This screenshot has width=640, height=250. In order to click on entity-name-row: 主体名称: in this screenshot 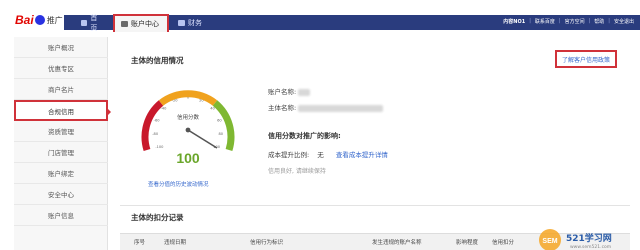, I will do `click(326, 107)`.